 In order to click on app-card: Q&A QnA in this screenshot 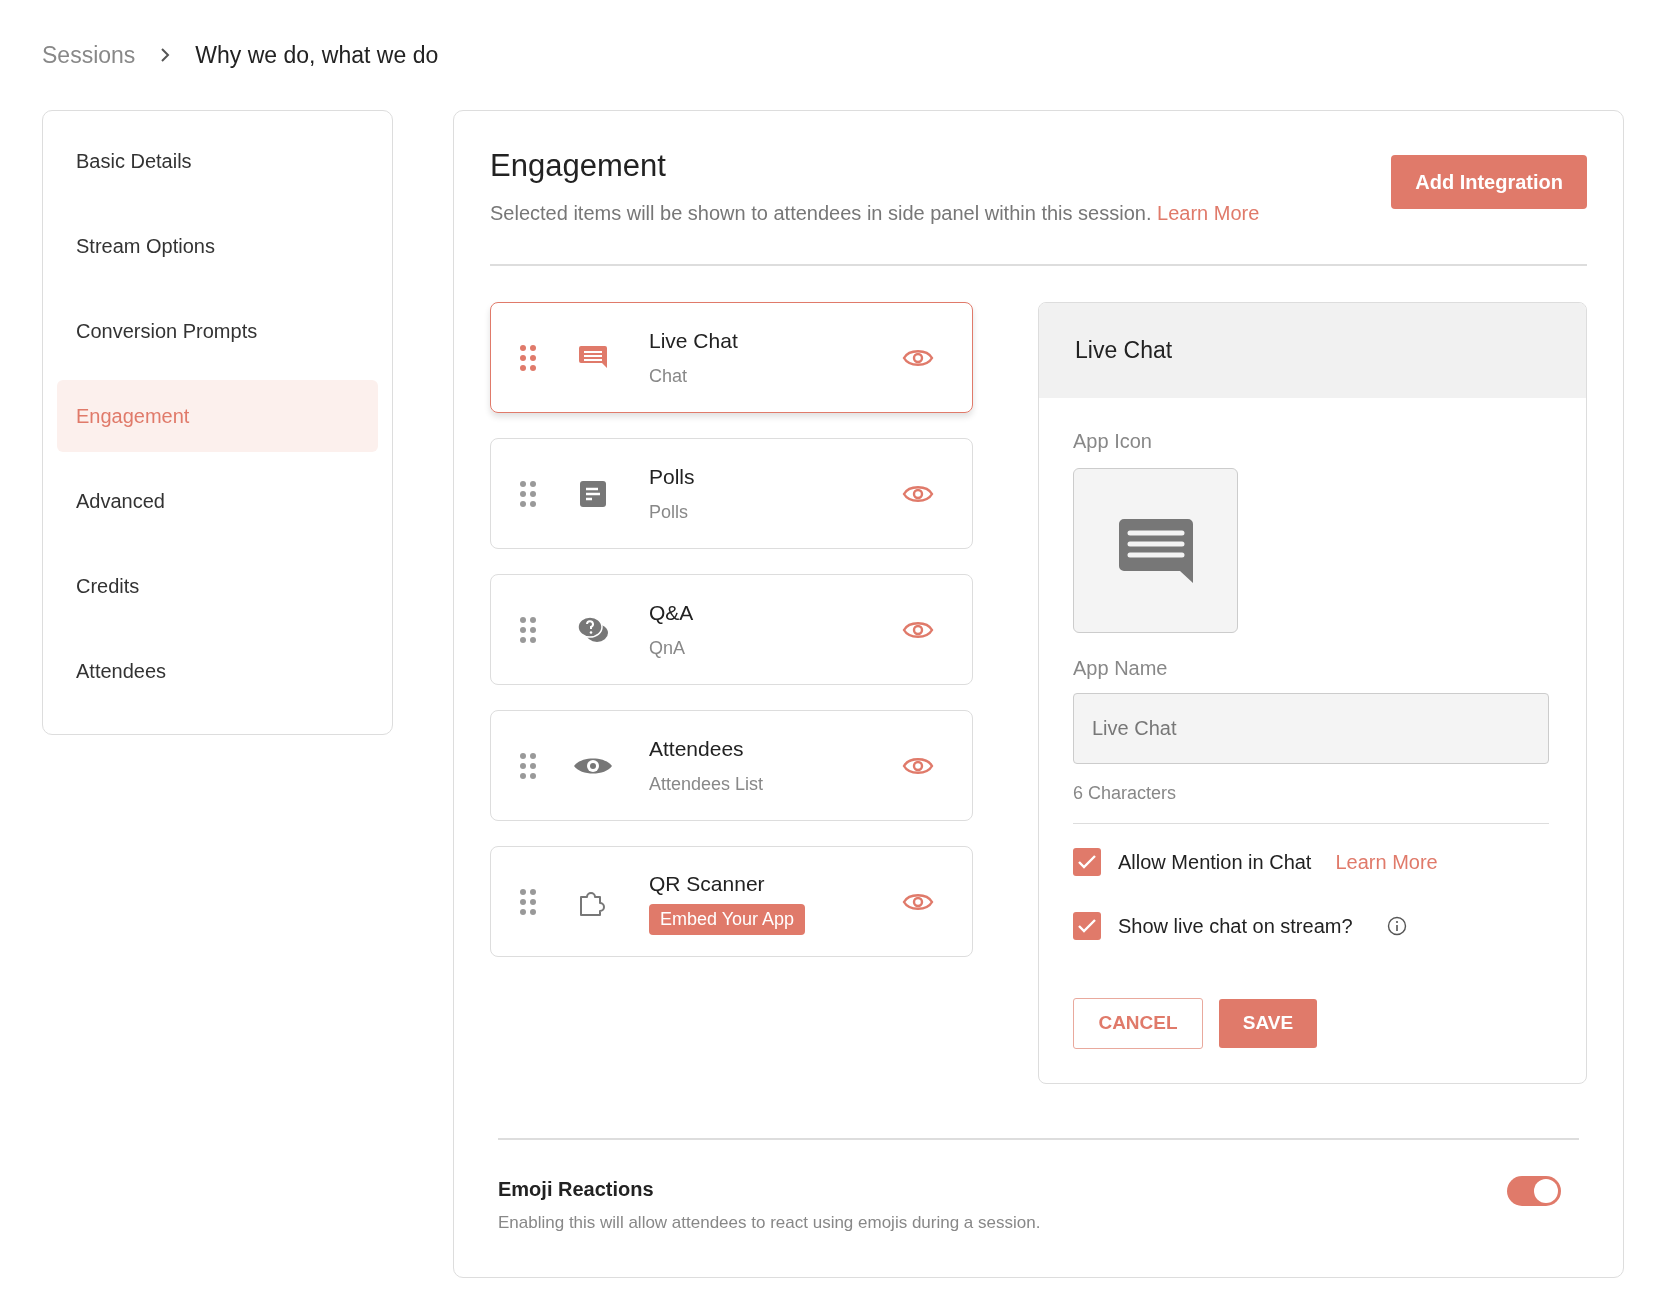, I will do `click(731, 630)`.